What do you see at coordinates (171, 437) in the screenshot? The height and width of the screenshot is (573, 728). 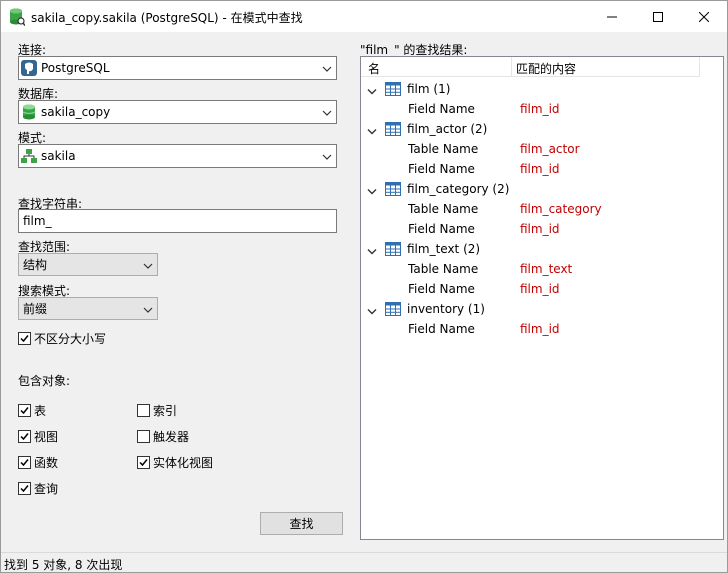 I see `include-triggers-label: 触发器` at bounding box center [171, 437].